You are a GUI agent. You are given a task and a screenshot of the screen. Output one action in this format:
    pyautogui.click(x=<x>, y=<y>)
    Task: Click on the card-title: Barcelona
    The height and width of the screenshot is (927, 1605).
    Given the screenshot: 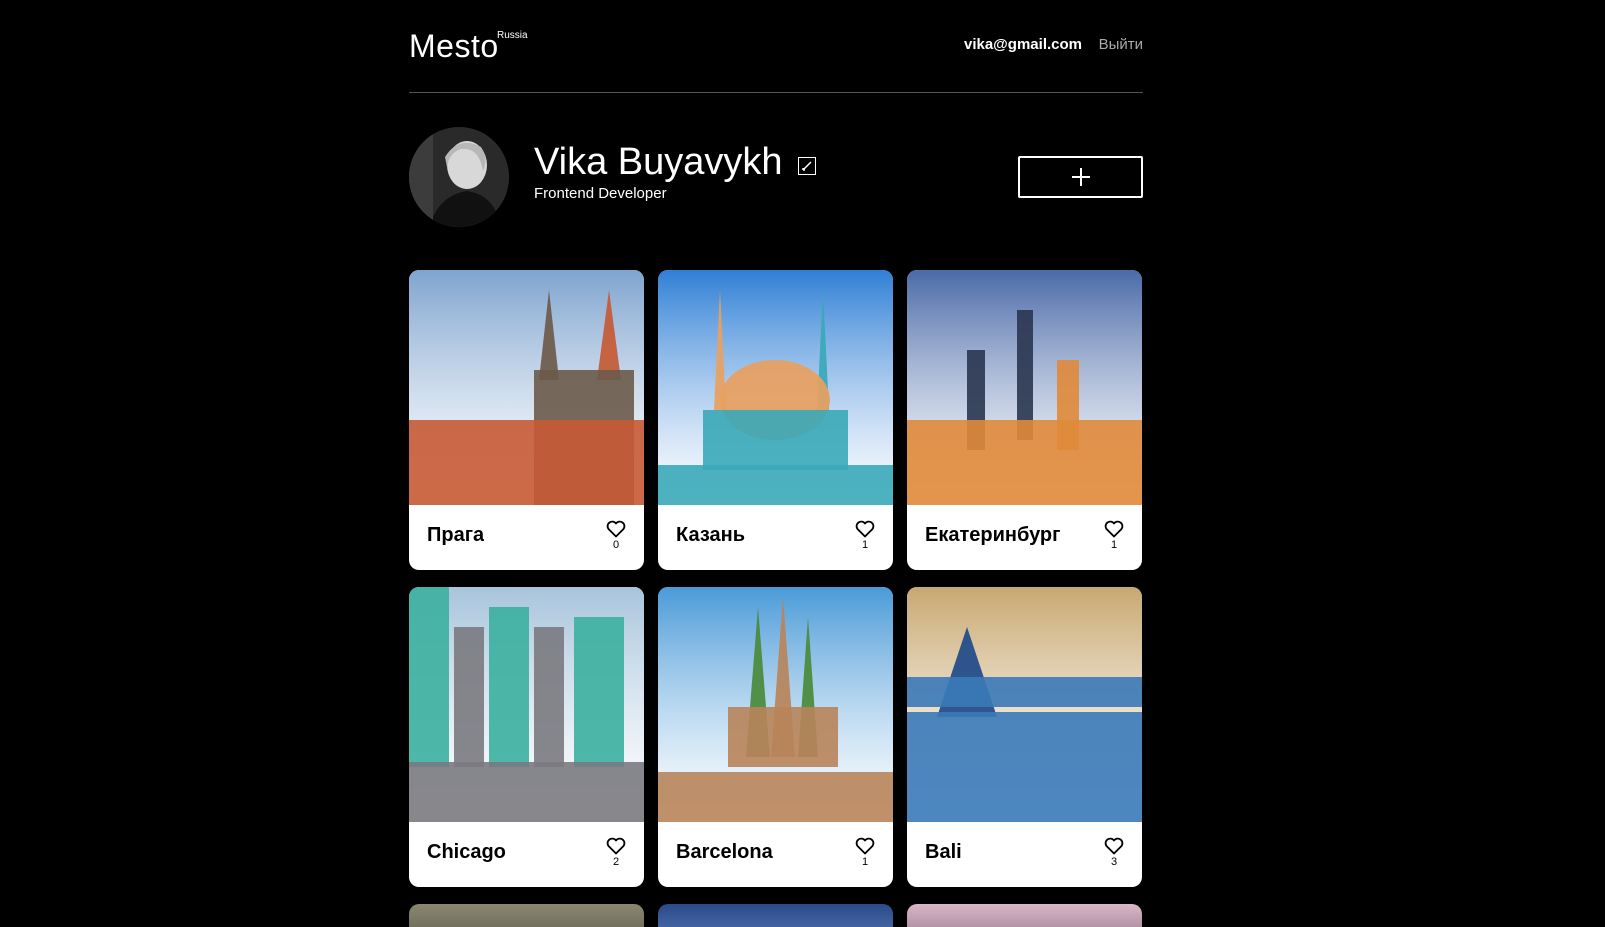 What is the action you would take?
    pyautogui.click(x=724, y=852)
    